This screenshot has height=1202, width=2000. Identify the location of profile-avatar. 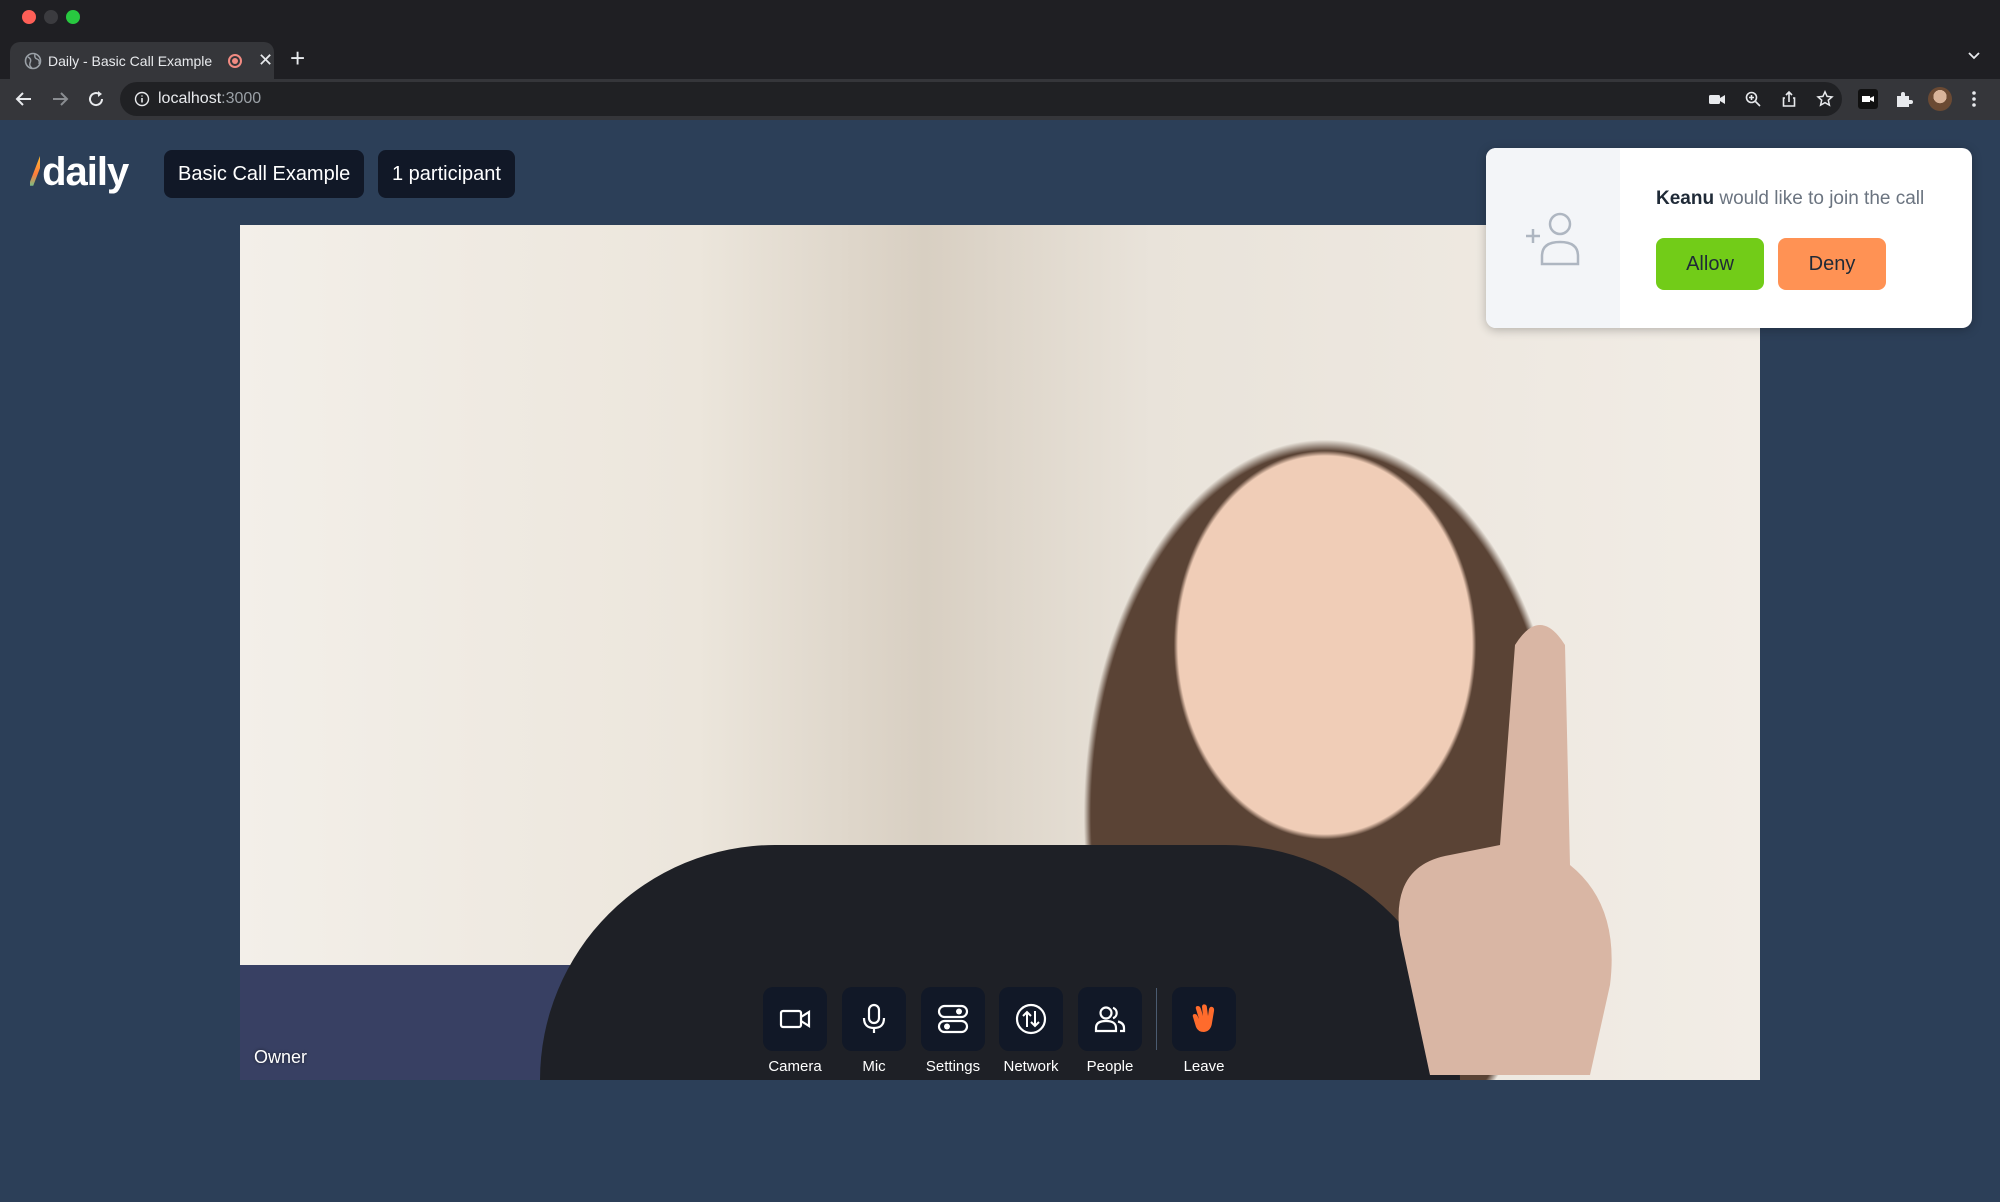
(1940, 99).